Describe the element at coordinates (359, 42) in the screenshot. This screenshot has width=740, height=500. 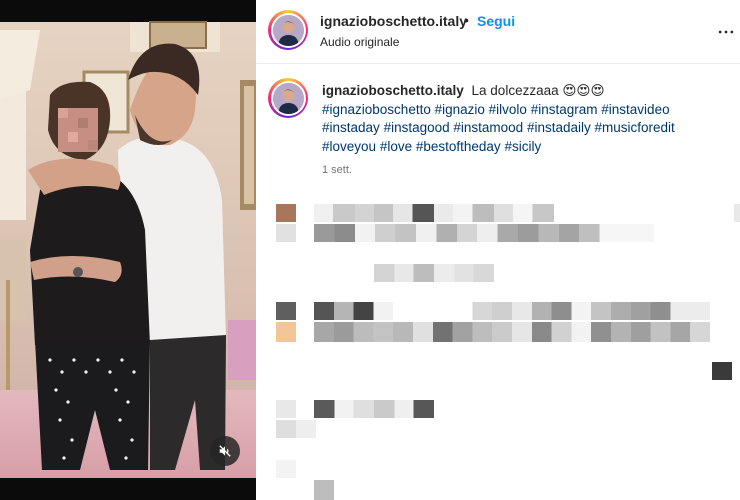
I see `audio-label: Audio originale` at that location.